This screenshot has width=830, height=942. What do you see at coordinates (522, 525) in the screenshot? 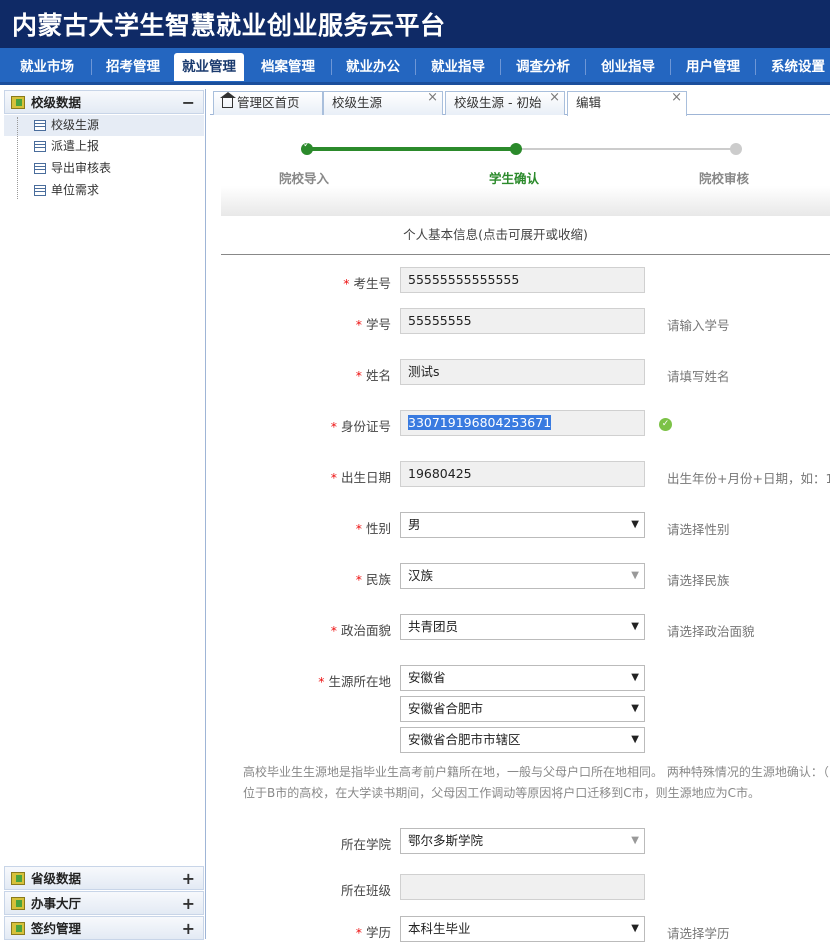
I see `gender-select: 男 ▼` at bounding box center [522, 525].